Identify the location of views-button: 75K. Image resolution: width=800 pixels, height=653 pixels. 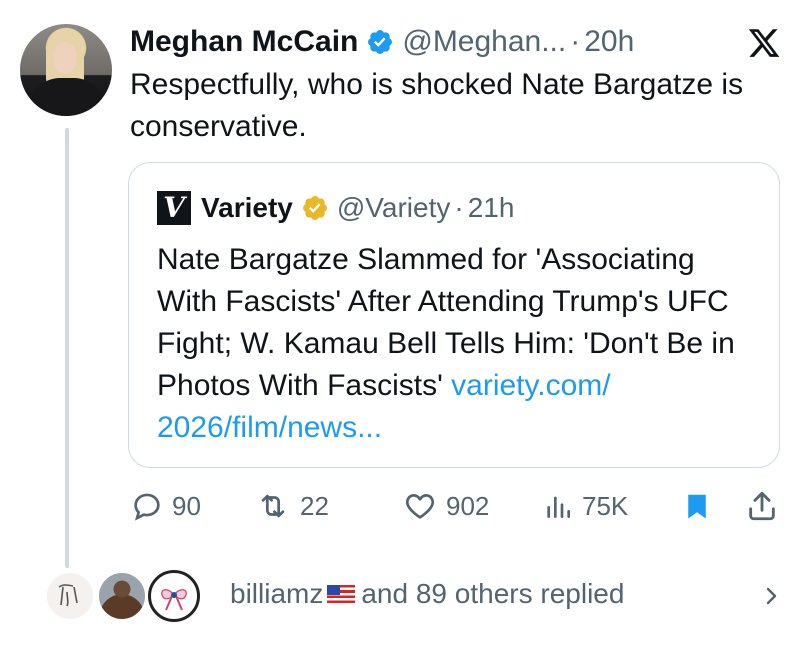
(585, 506).